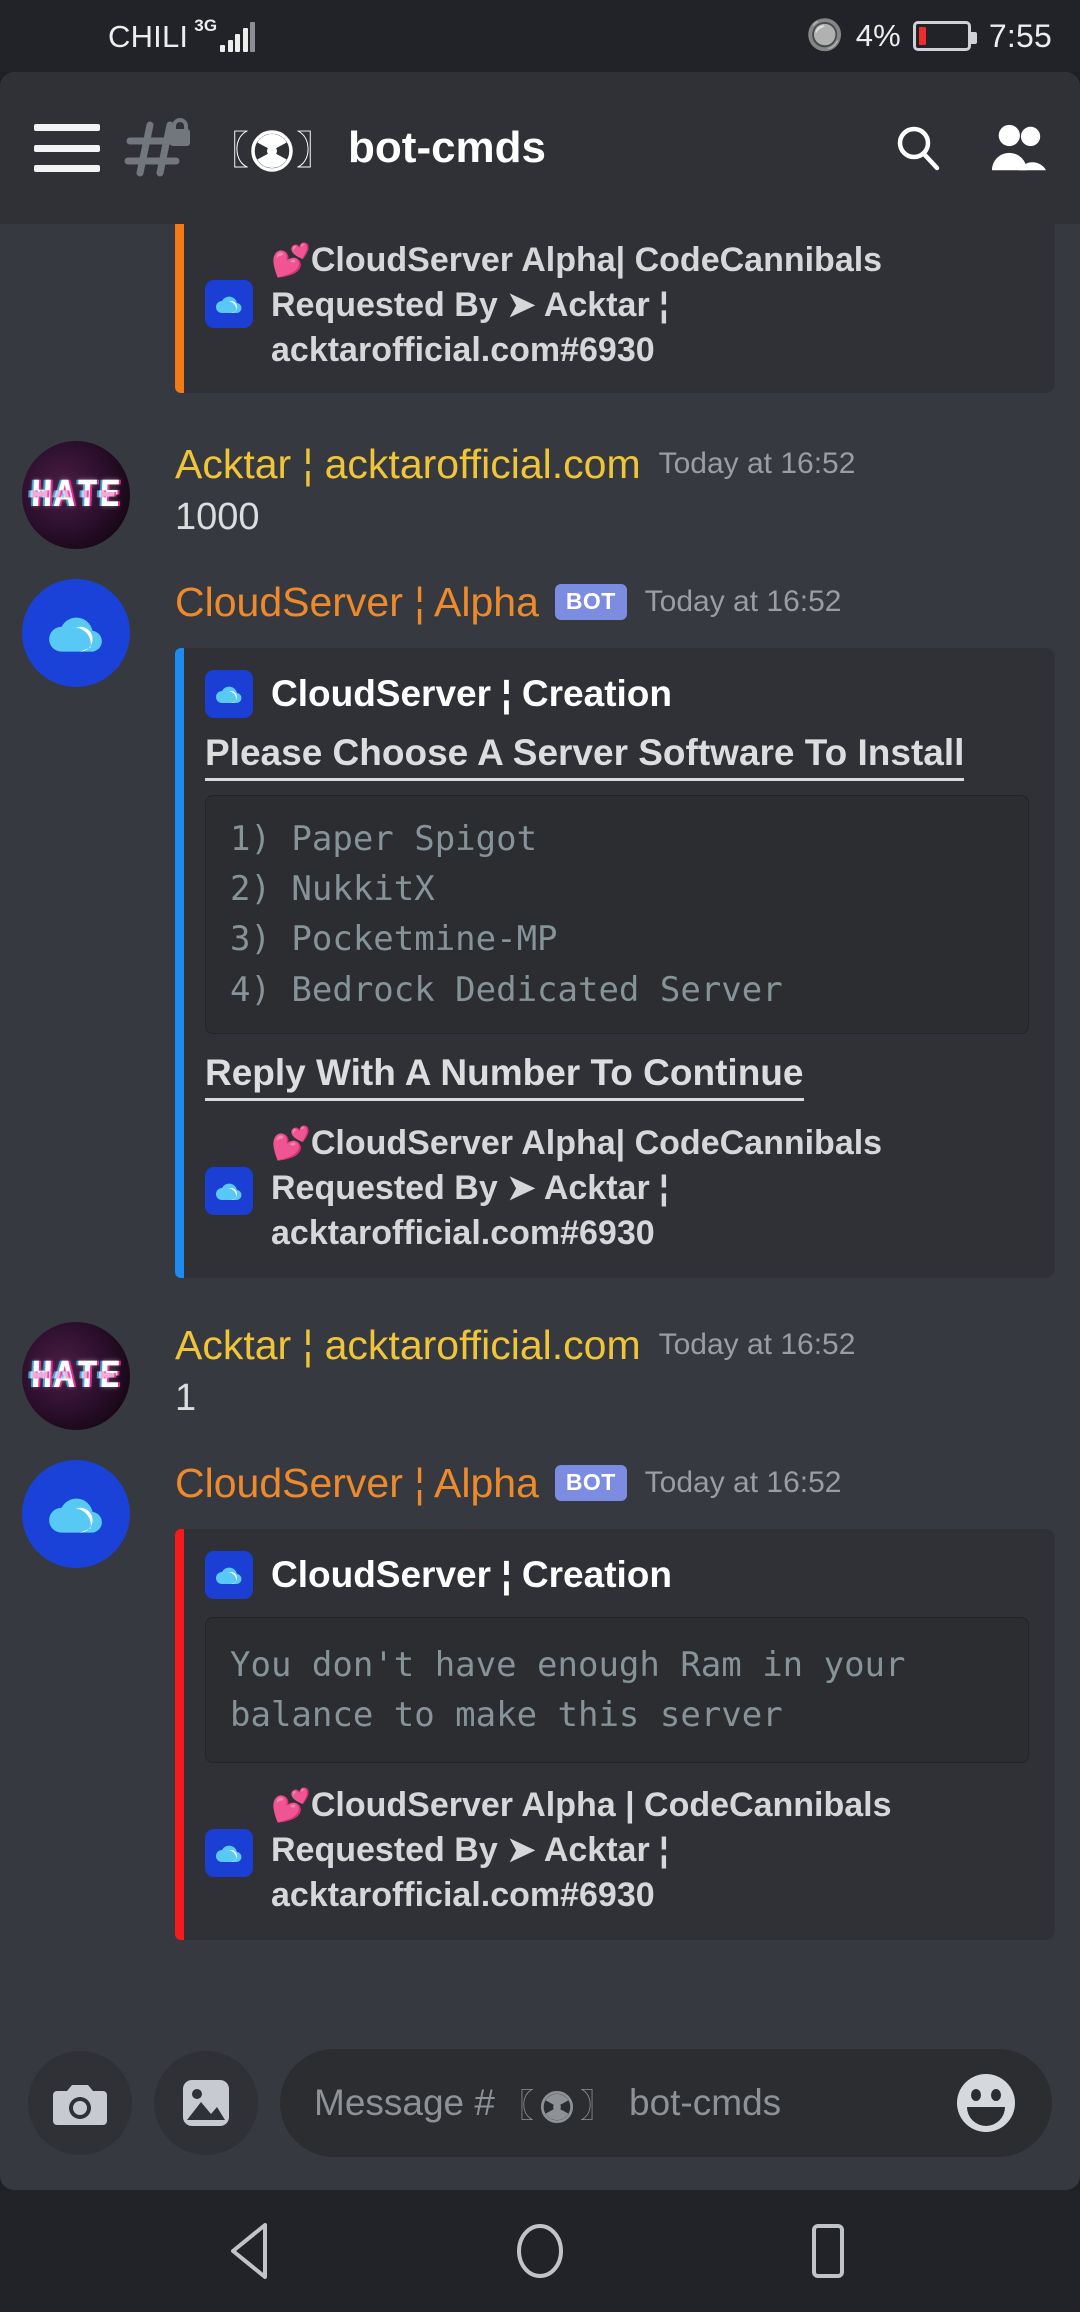 This screenshot has width=1080, height=2312. I want to click on message-input: Message # 〖 〗 bot-cmds, so click(666, 2103).